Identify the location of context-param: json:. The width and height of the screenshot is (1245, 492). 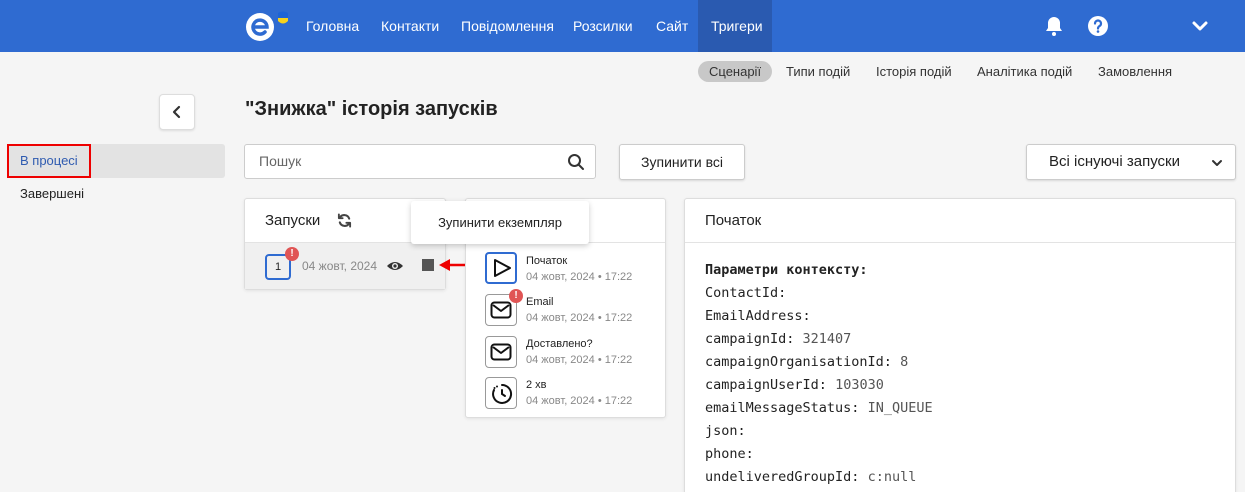
(725, 431).